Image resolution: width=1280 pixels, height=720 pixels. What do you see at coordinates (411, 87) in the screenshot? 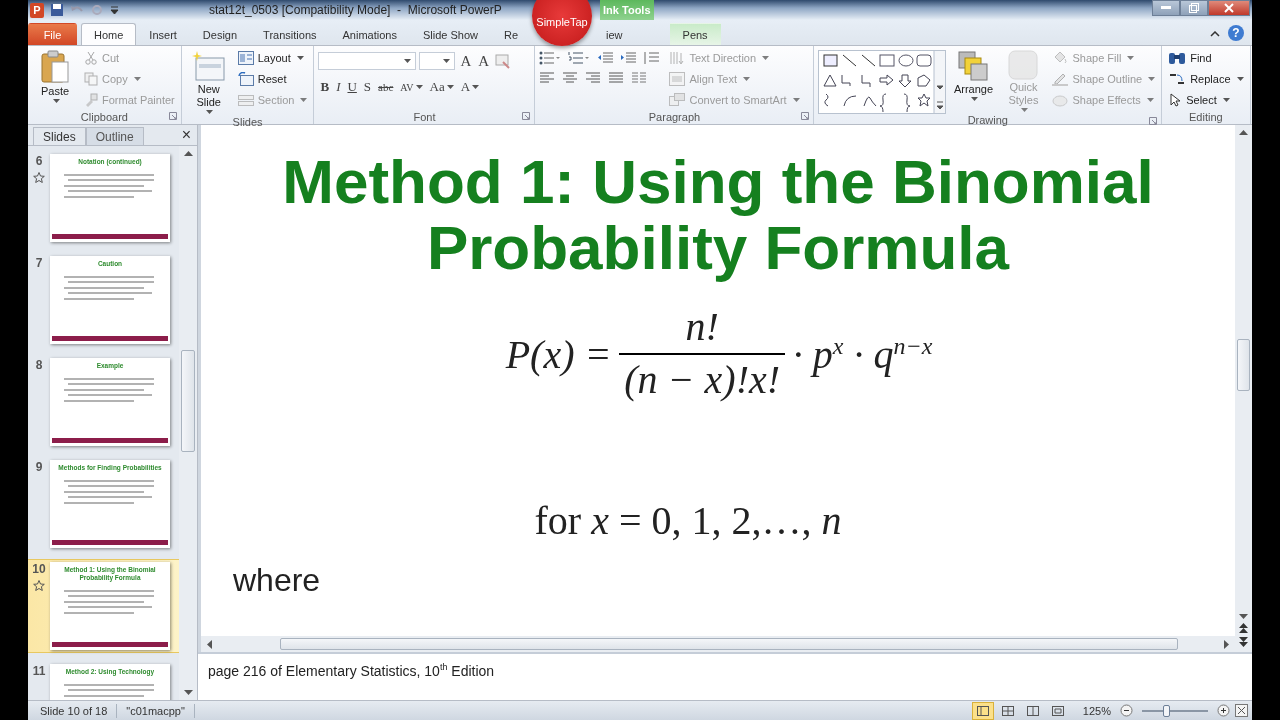
I see `format-button: AV` at bounding box center [411, 87].